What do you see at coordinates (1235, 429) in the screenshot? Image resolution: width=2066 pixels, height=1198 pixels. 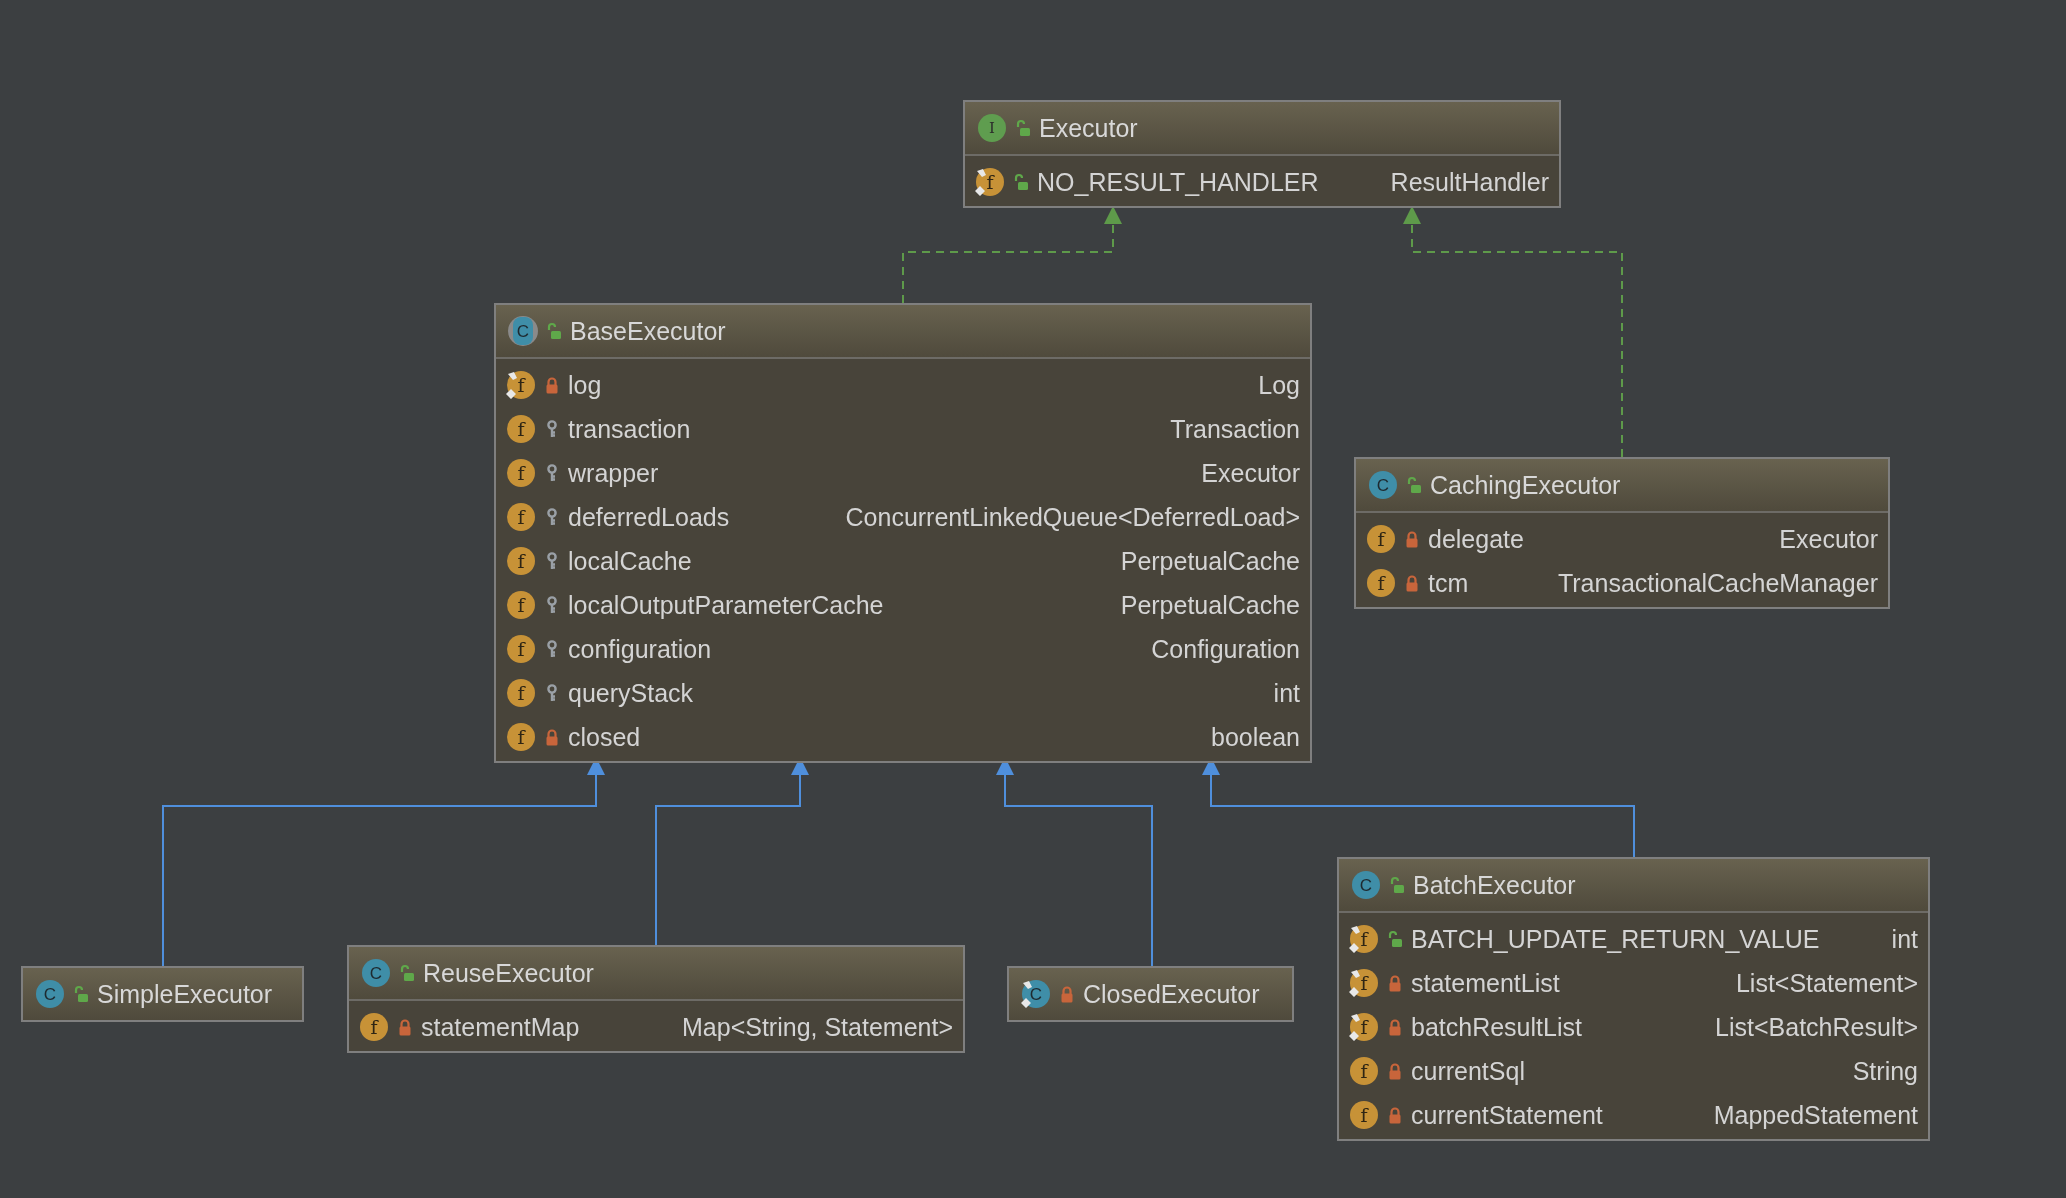 I see `field-type: Transaction` at bounding box center [1235, 429].